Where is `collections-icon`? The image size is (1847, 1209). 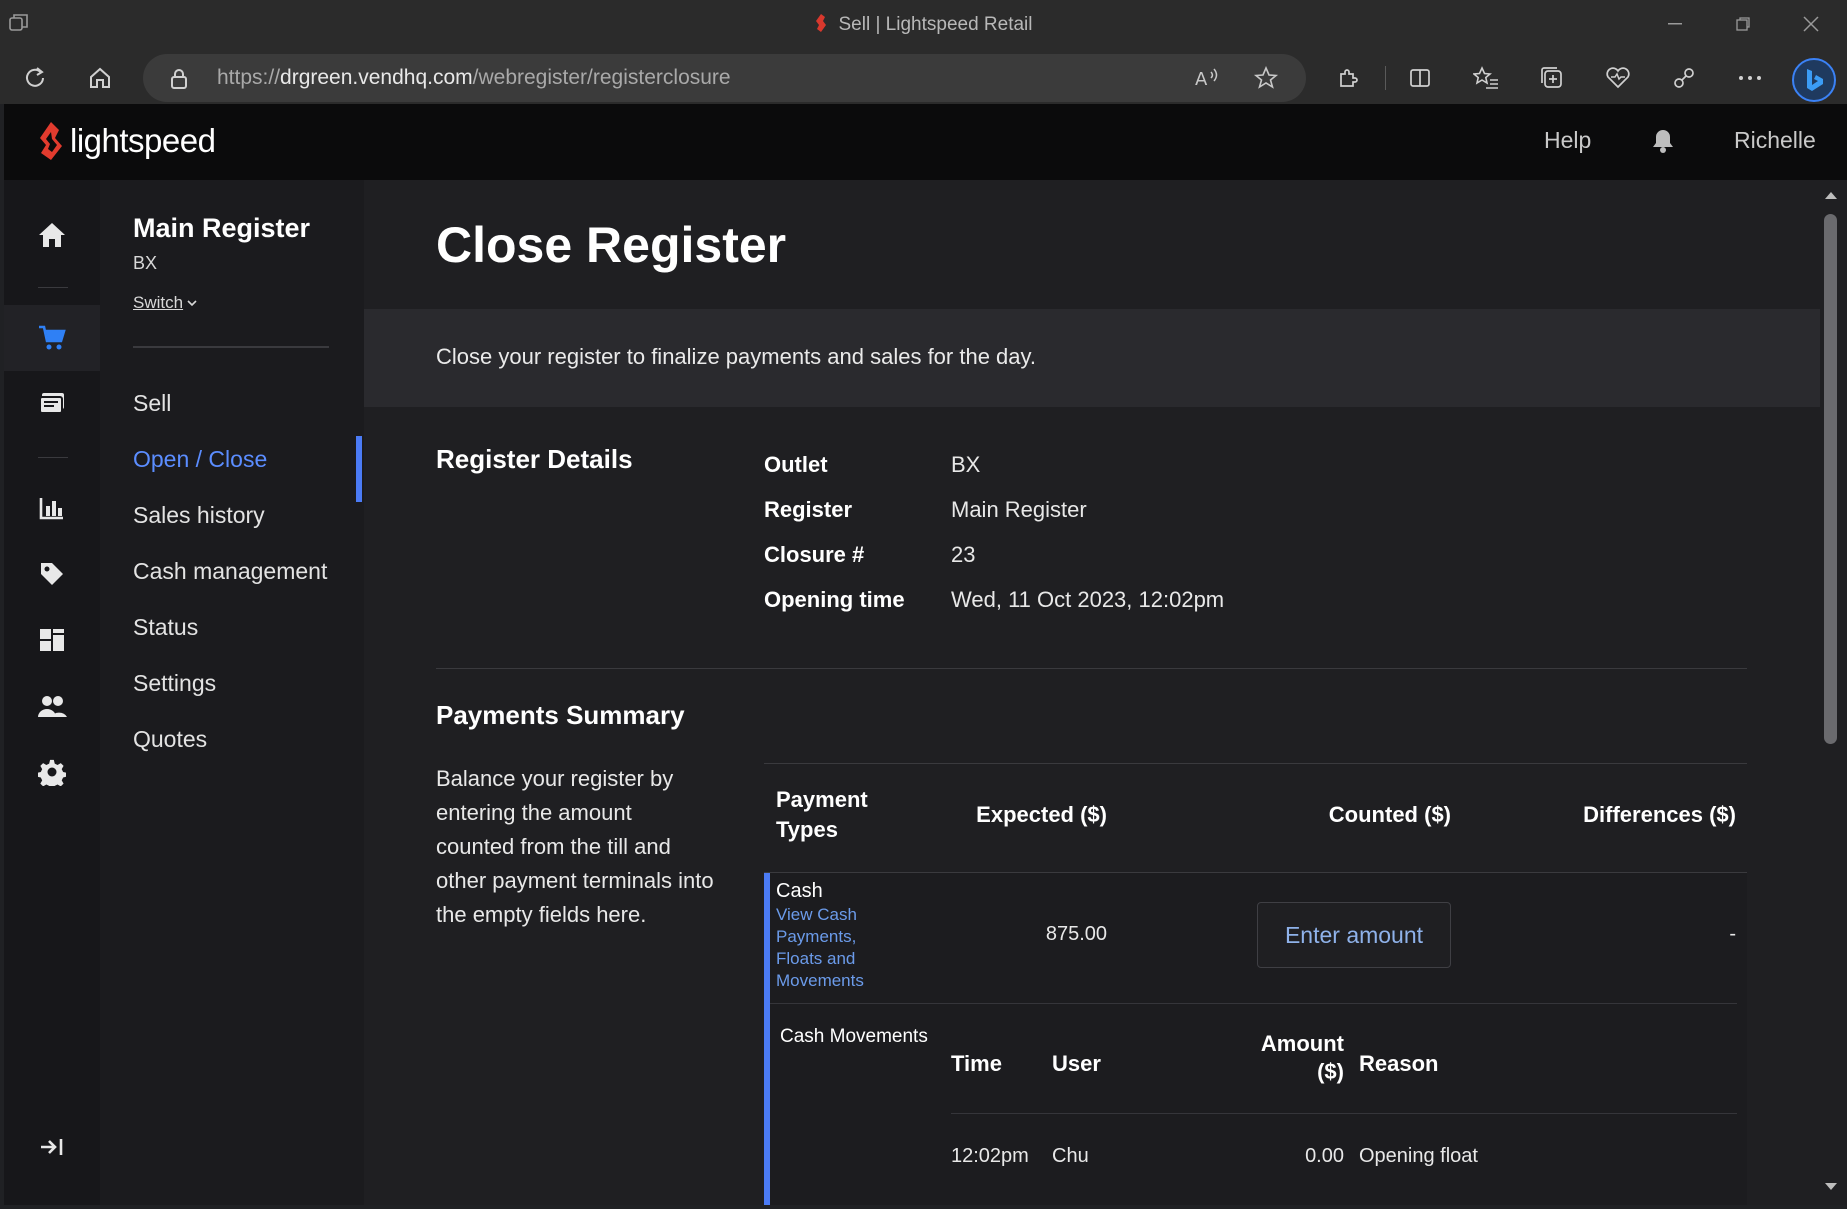 collections-icon is located at coordinates (1552, 78).